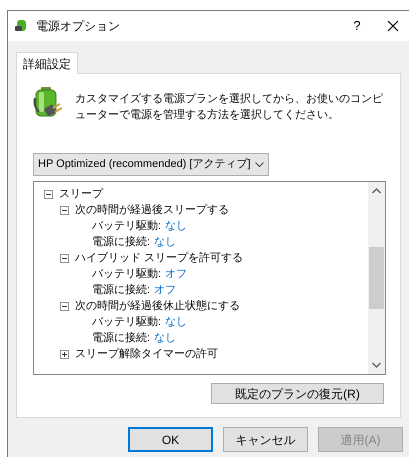  Describe the element at coordinates (157, 306) in the screenshot. I see `tree-item-label: 次の時間が経過後休止状態にする` at that location.